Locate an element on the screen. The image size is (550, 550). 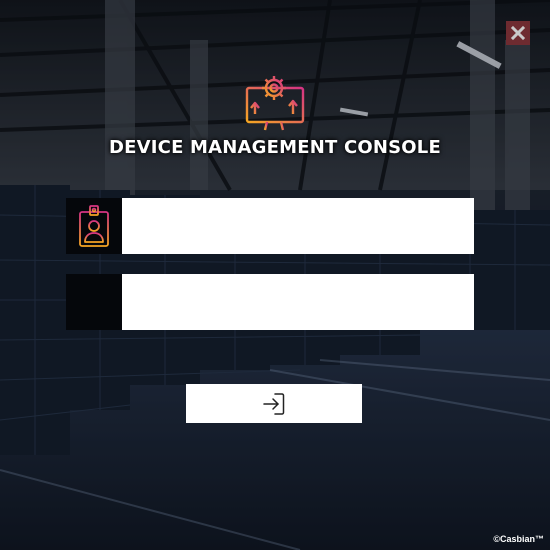
sign-in-icon is located at coordinates (274, 403).